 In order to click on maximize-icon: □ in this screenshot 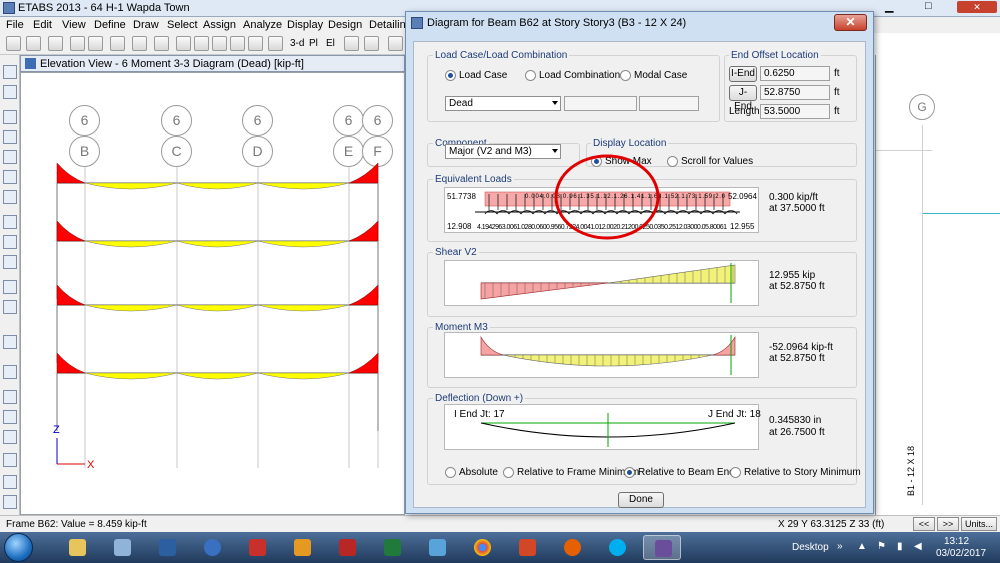, I will do `click(928, 6)`.